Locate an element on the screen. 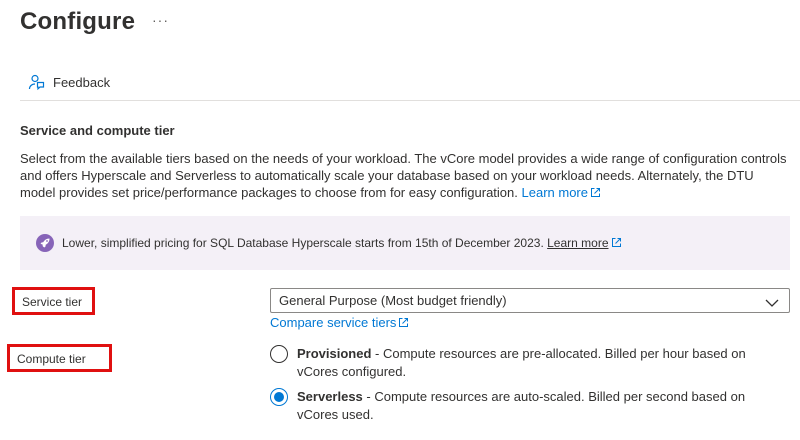 The height and width of the screenshot is (440, 800). more-options-icon: ··· is located at coordinates (160, 20).